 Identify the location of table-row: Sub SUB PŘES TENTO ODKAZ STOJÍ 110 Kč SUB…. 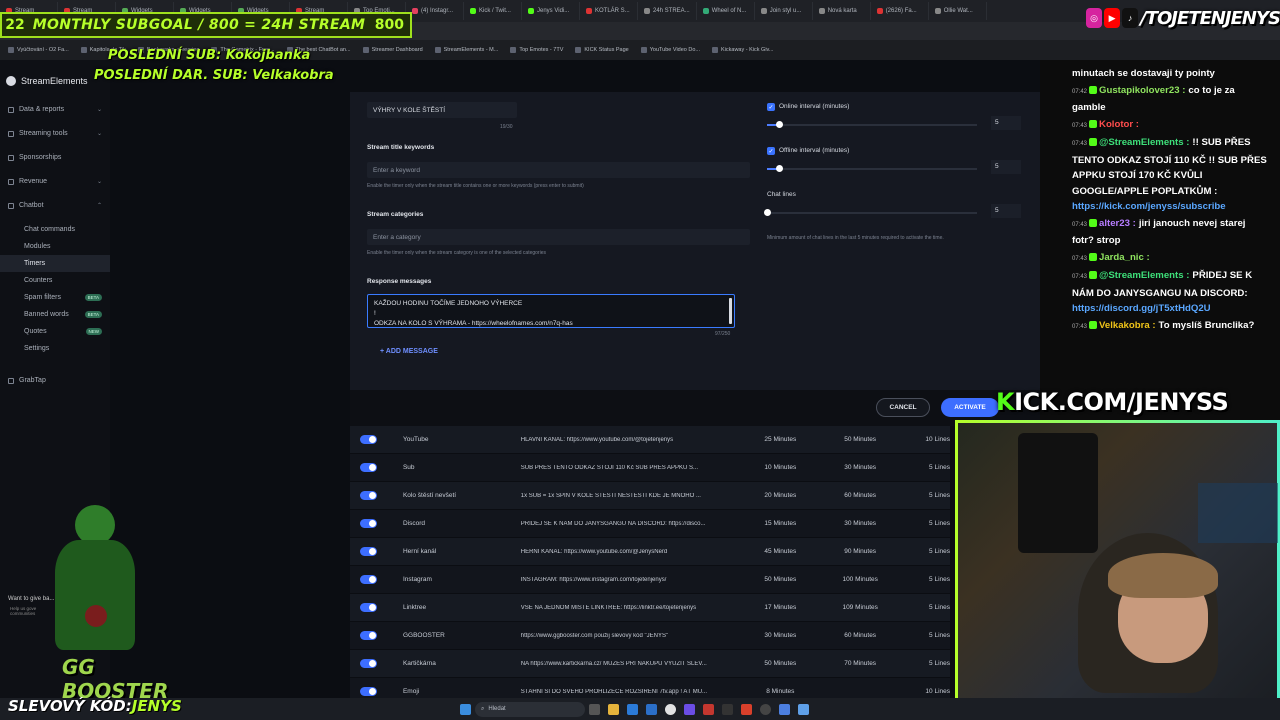
(650, 468).